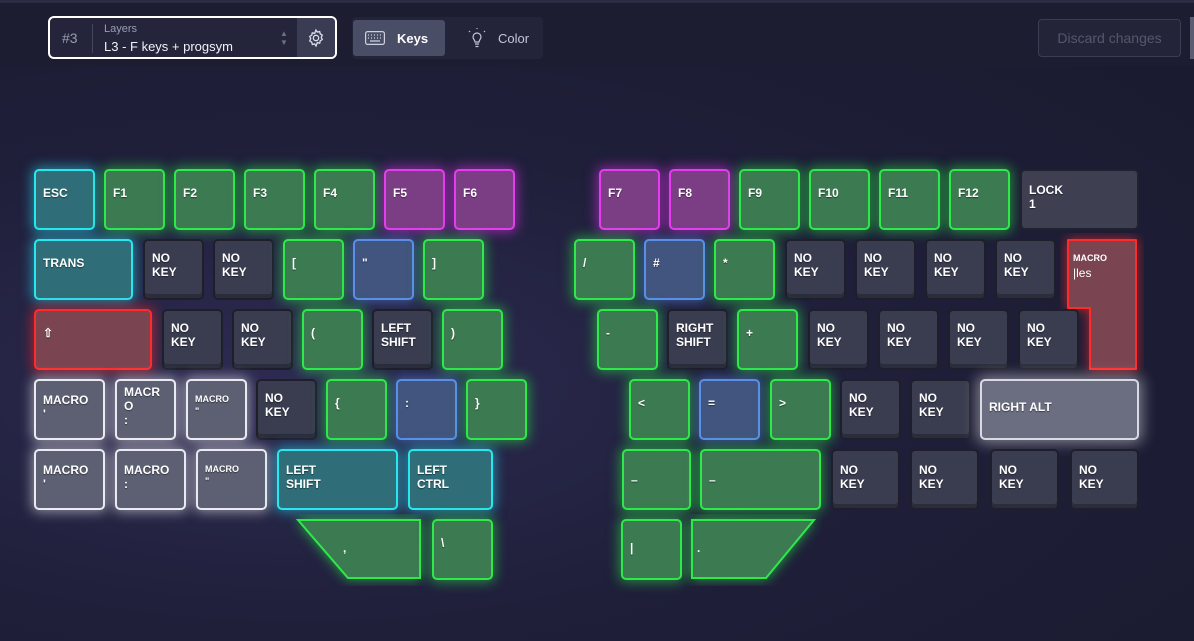  I want to click on key-equals: =, so click(729, 409).